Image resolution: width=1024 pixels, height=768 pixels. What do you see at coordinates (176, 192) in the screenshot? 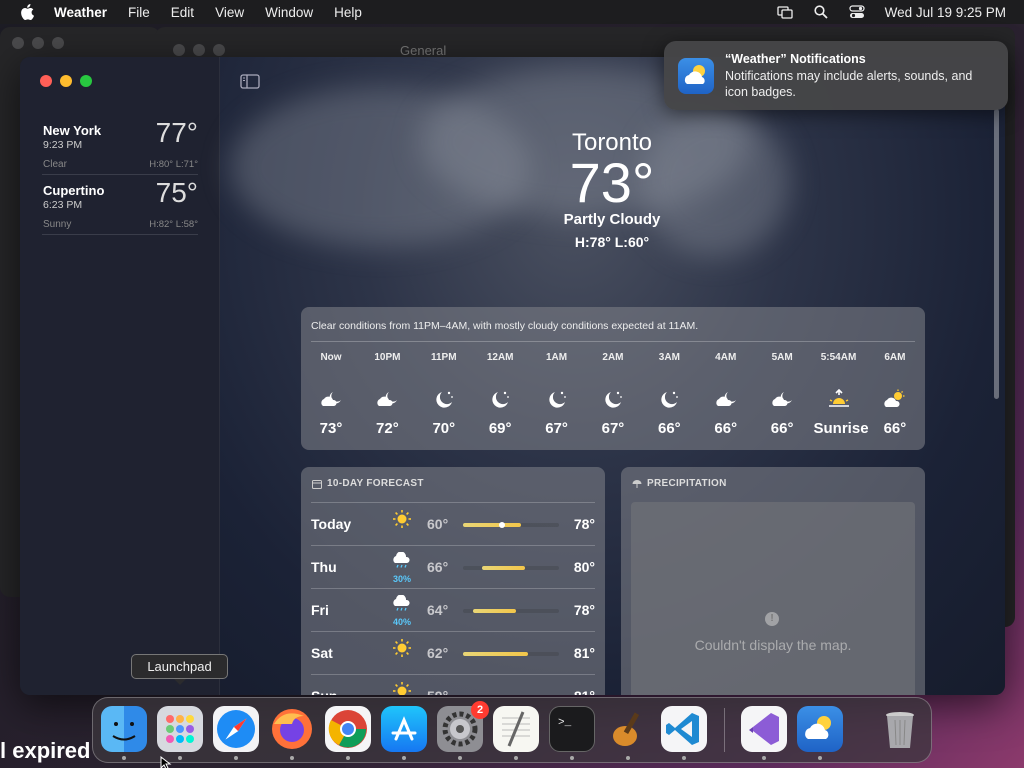
I see `city-temp: 75°` at bounding box center [176, 192].